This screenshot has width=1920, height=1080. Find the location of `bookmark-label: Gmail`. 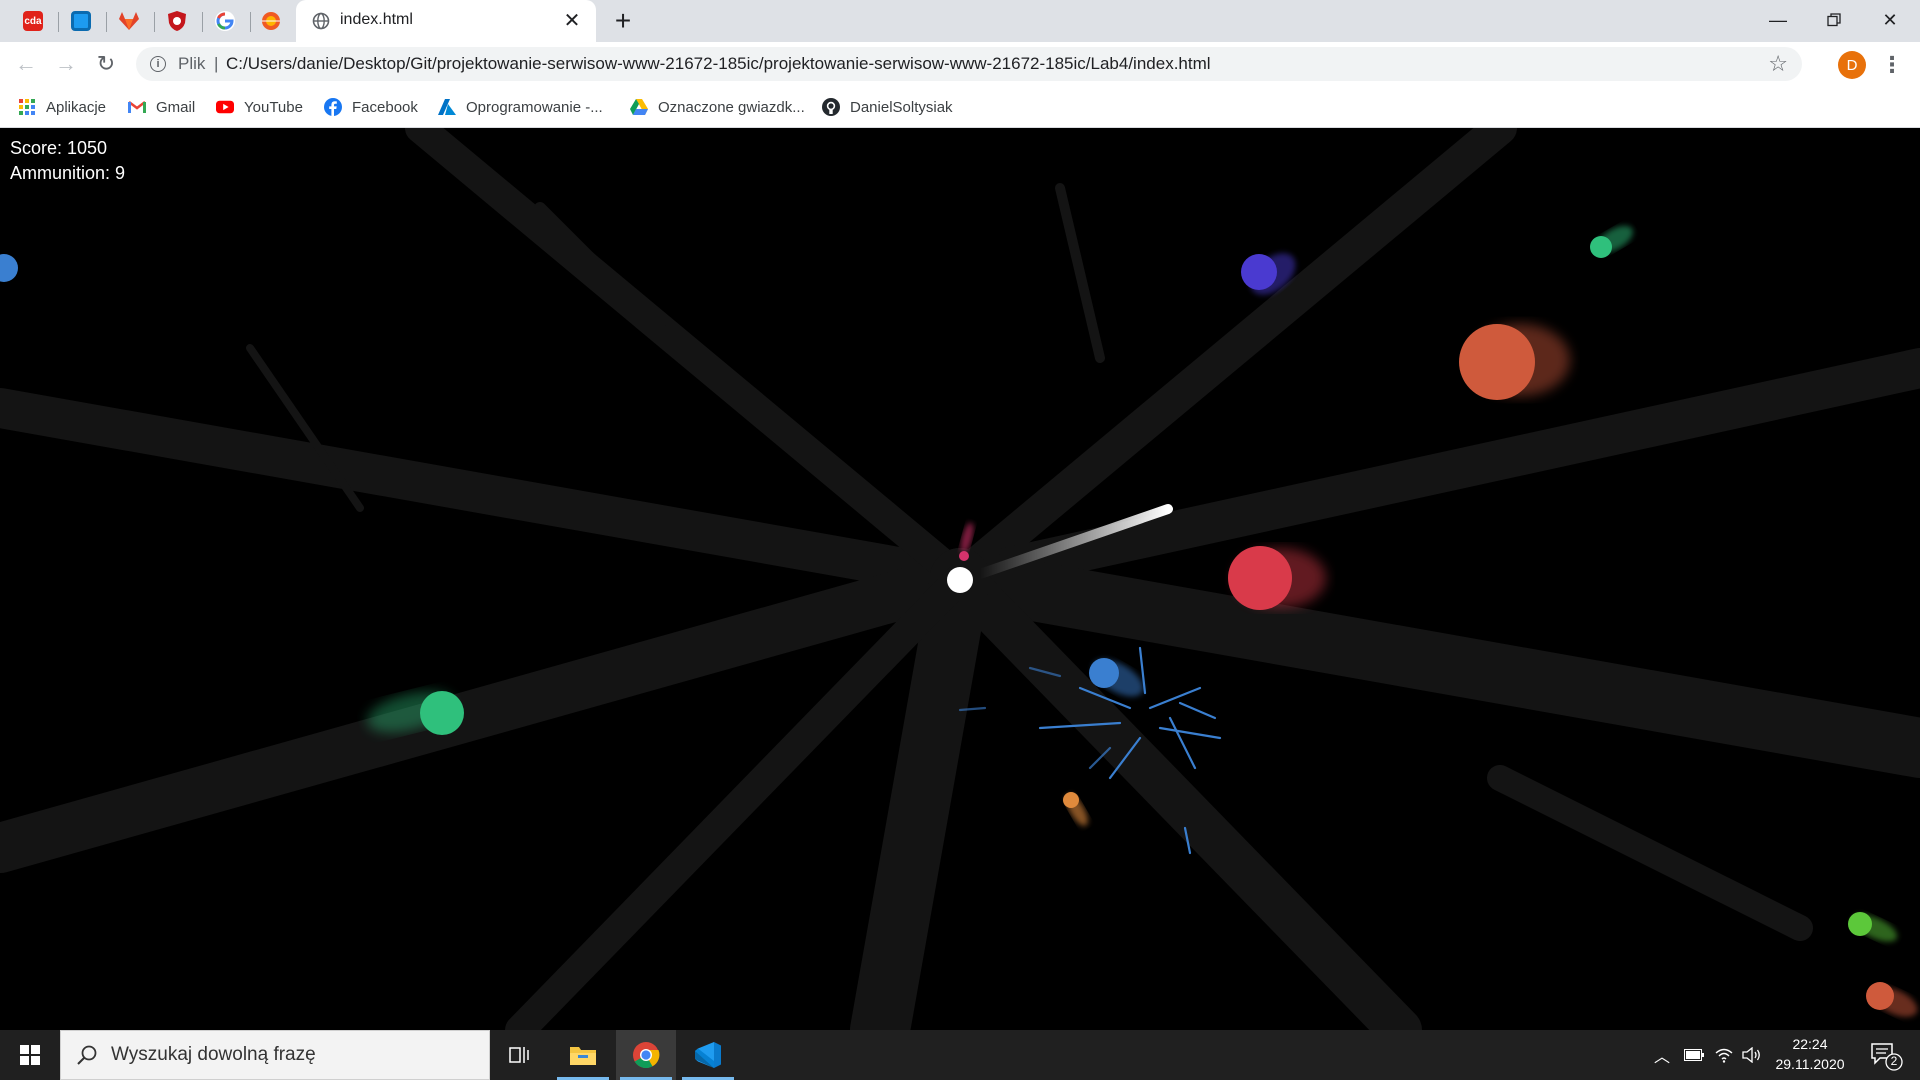

bookmark-label: Gmail is located at coordinates (176, 107).